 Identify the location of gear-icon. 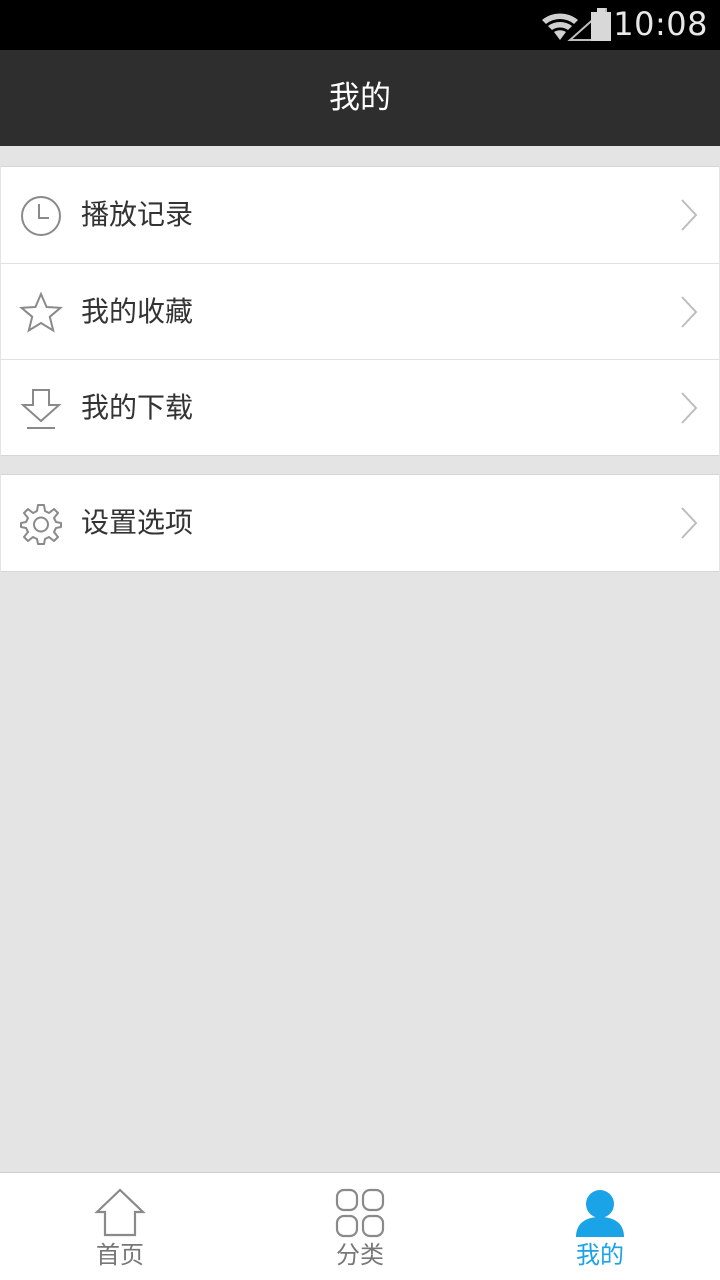
(41, 524).